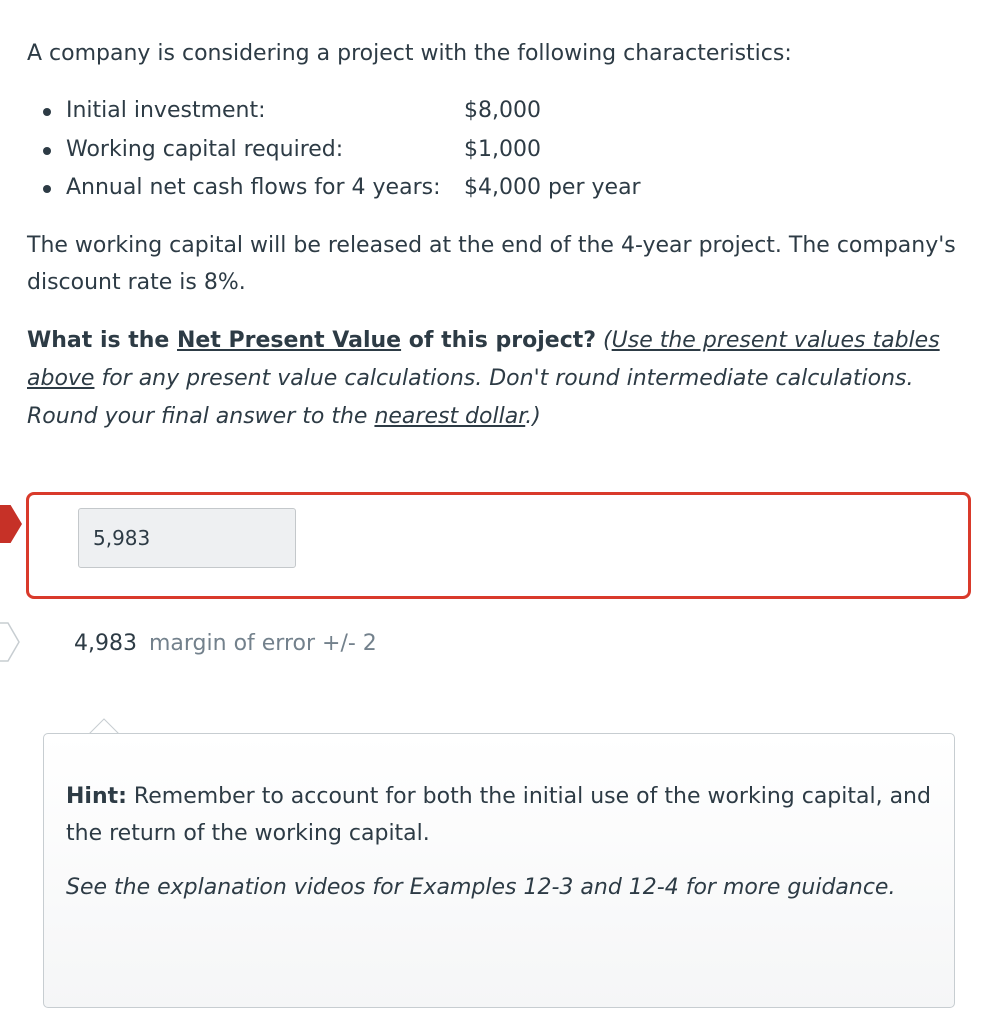 This screenshot has width=991, height=1024. What do you see at coordinates (499, 340) in the screenshot?
I see `question-tail: of this project?` at bounding box center [499, 340].